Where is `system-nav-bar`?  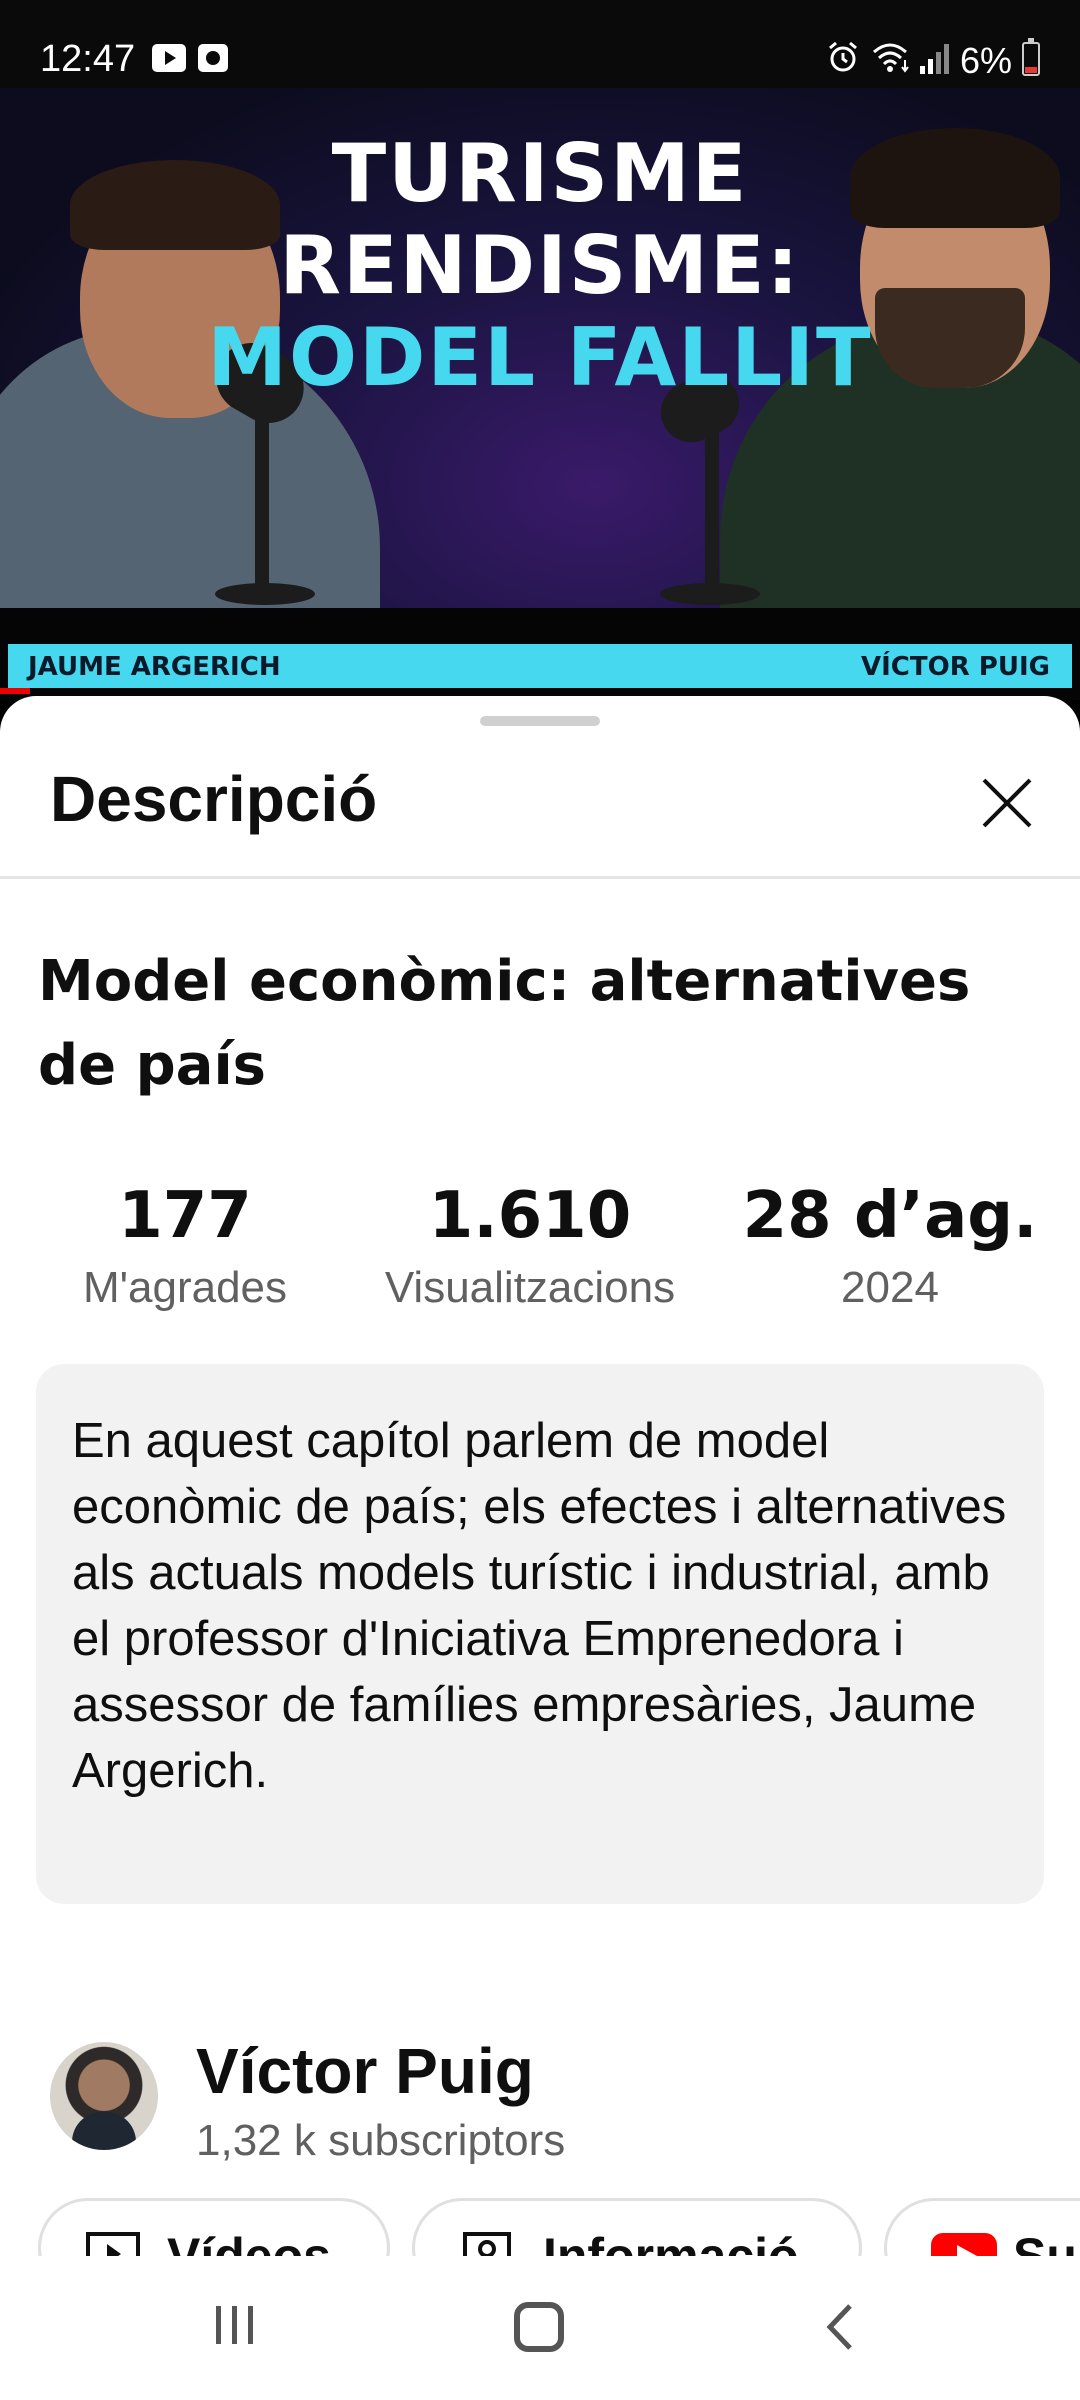
system-nav-bar is located at coordinates (540, 2328).